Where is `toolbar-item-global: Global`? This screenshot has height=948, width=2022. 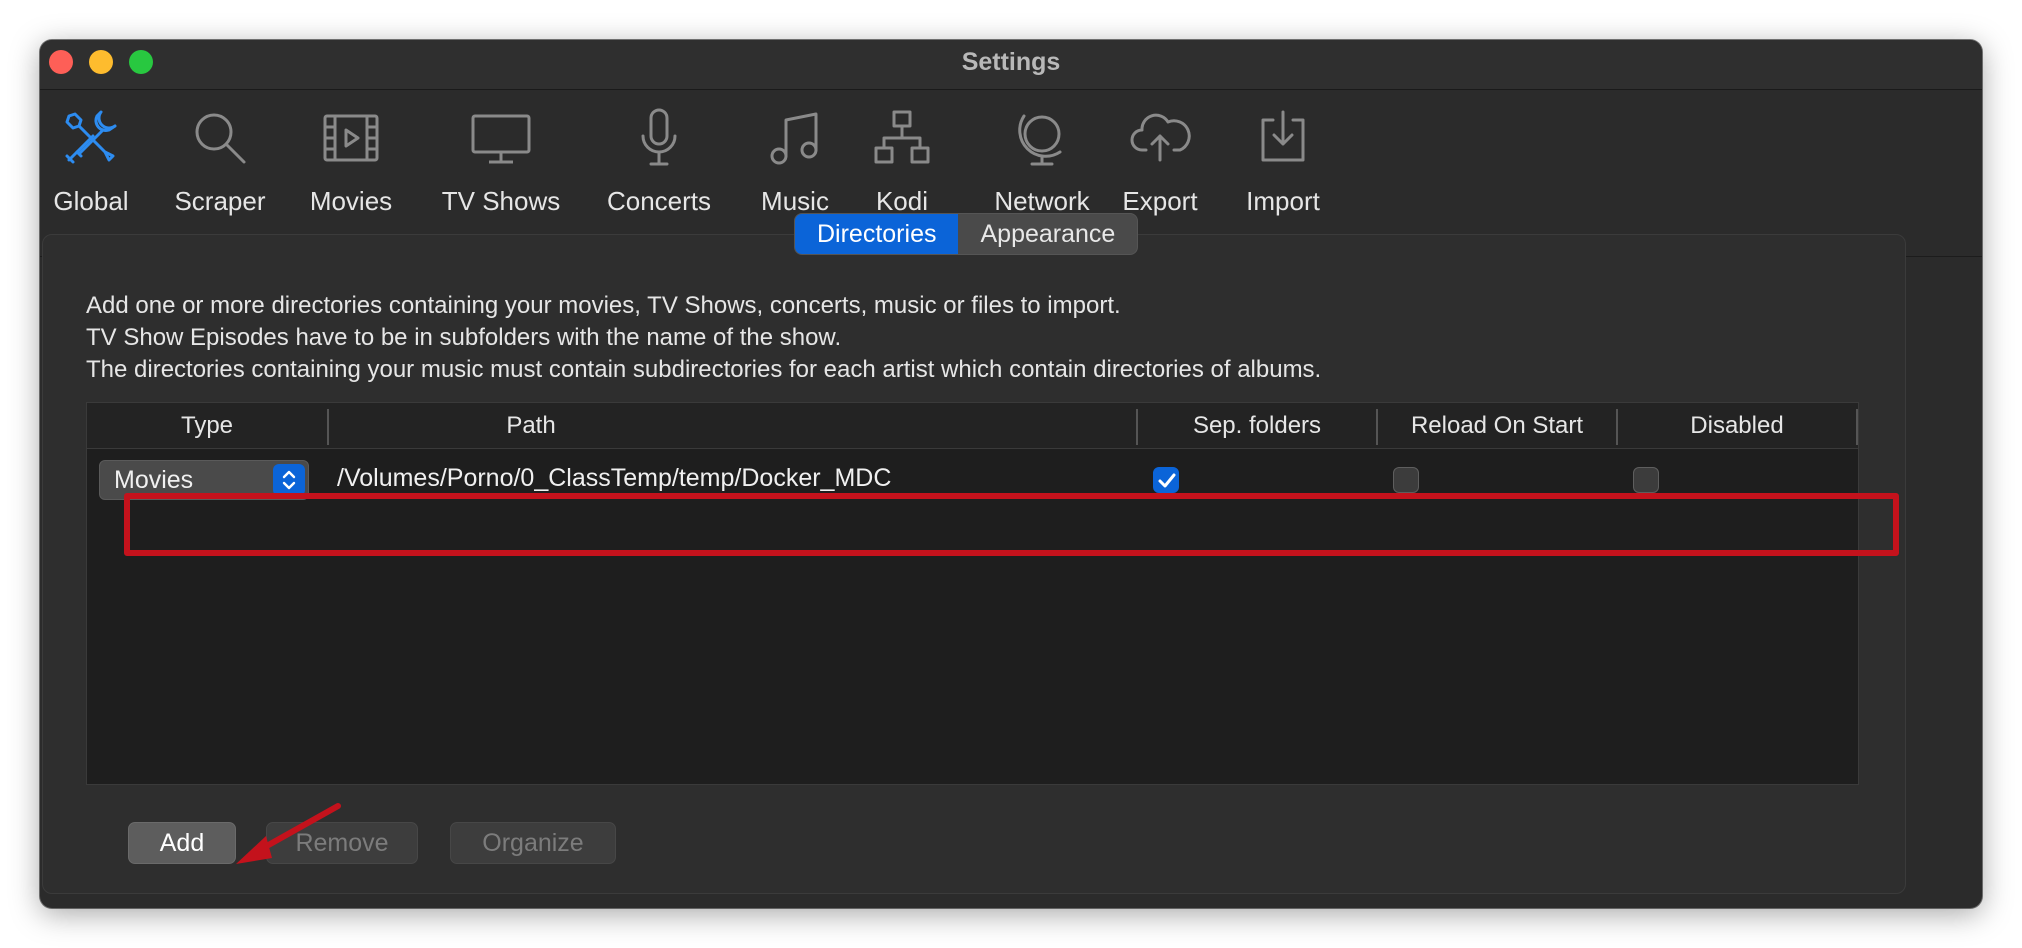 toolbar-item-global: Global is located at coordinates (91, 173).